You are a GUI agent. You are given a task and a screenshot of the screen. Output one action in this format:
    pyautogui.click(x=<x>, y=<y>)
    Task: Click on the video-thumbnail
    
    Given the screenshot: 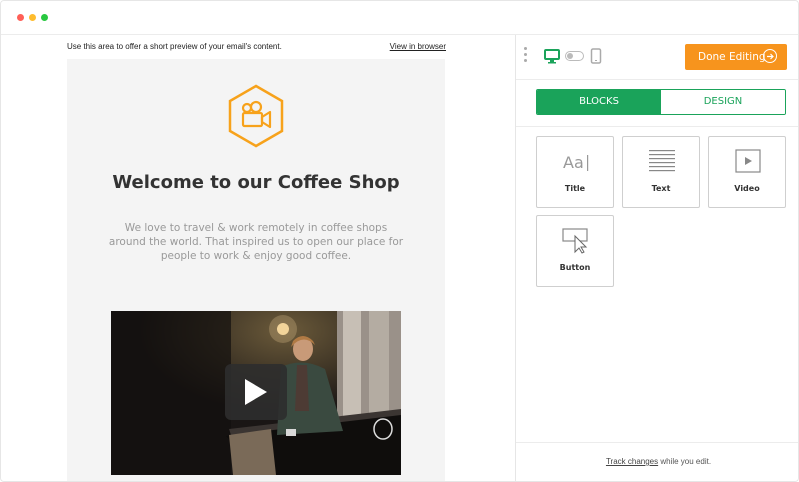 What is the action you would take?
    pyautogui.click(x=256, y=393)
    